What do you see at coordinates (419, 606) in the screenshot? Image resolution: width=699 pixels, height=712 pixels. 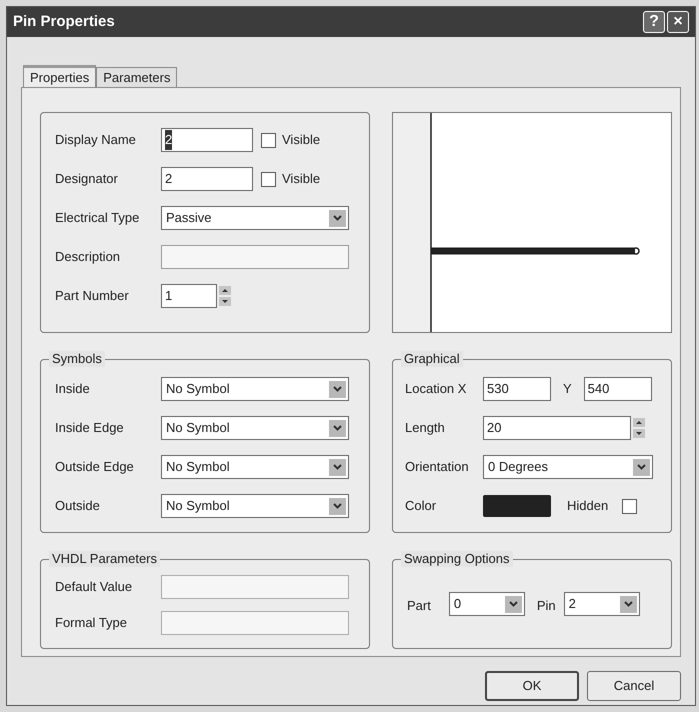 I see `field-label: Part` at bounding box center [419, 606].